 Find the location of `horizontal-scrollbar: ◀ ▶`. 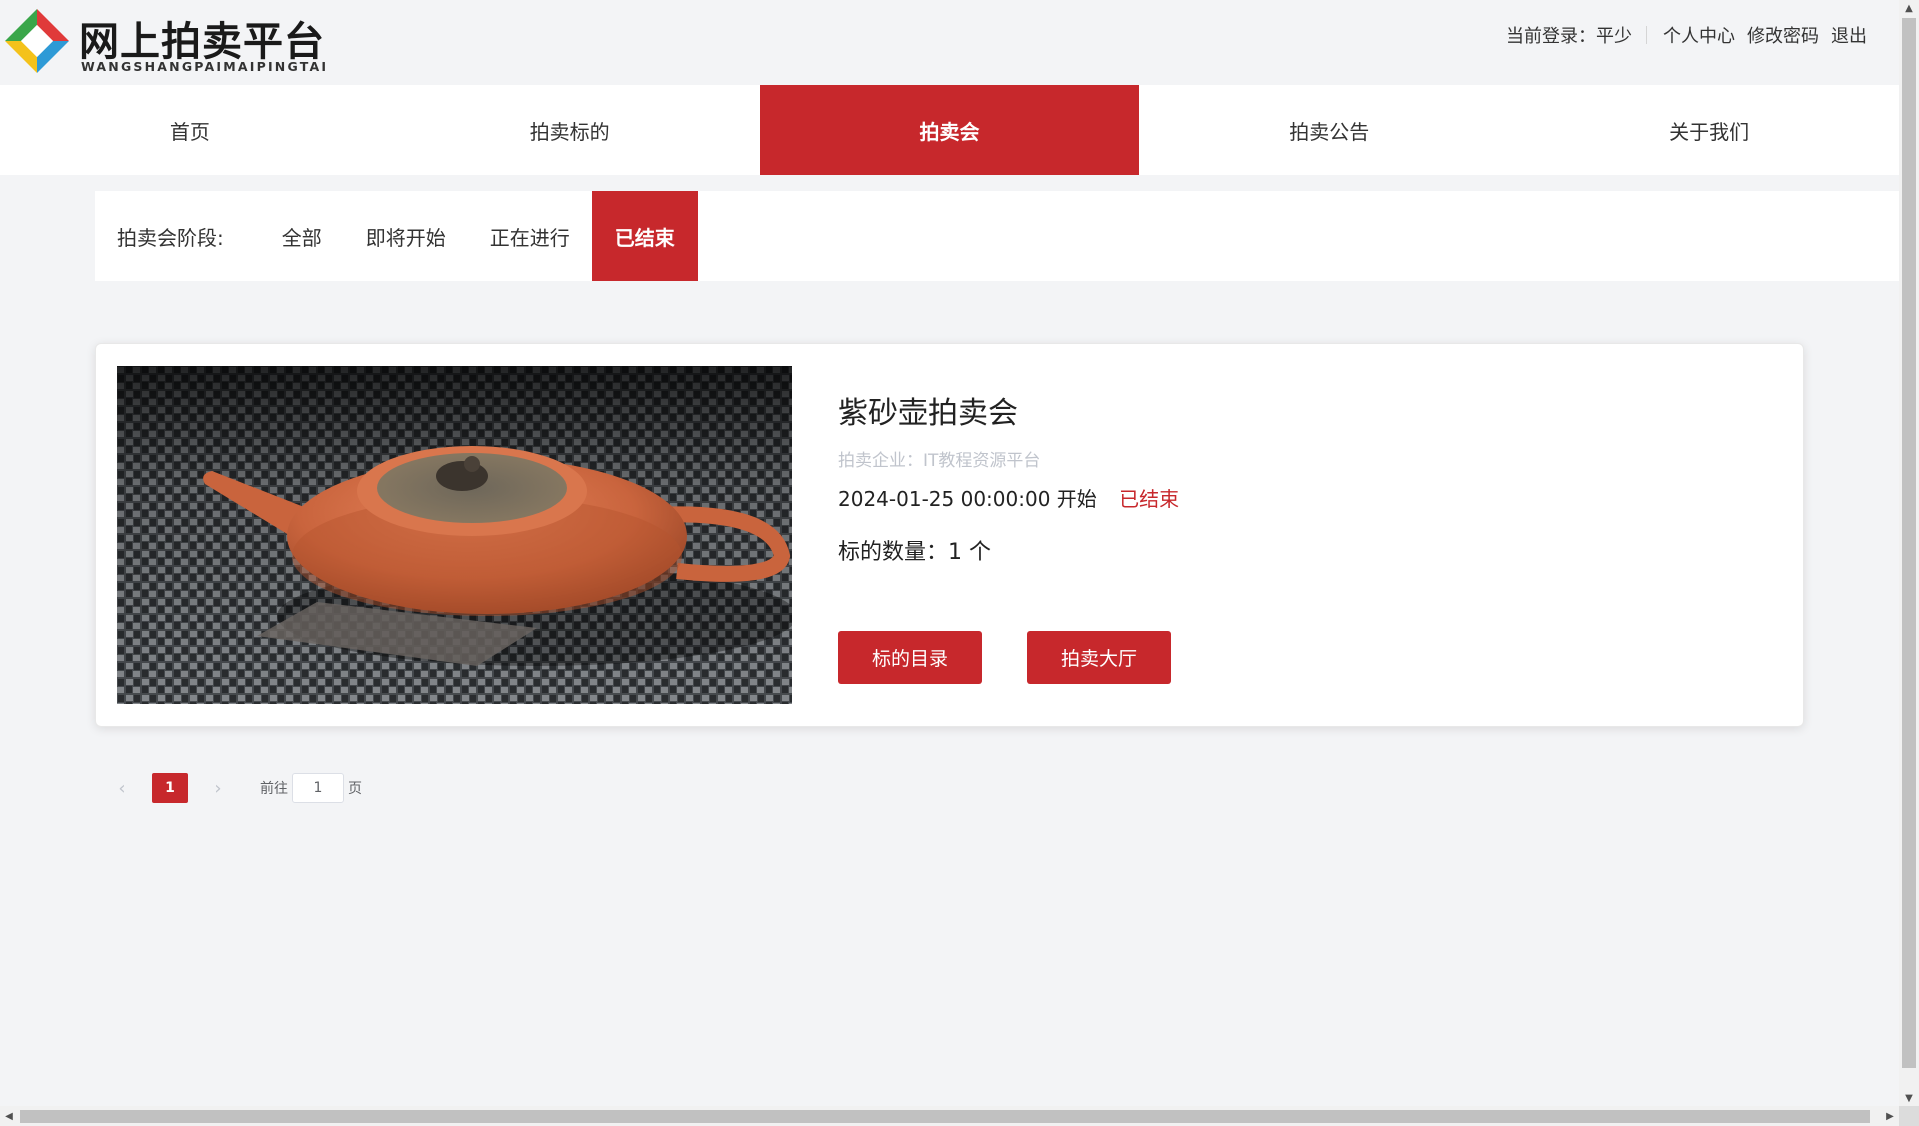

horizontal-scrollbar: ◀ ▶ is located at coordinates (949, 1116).